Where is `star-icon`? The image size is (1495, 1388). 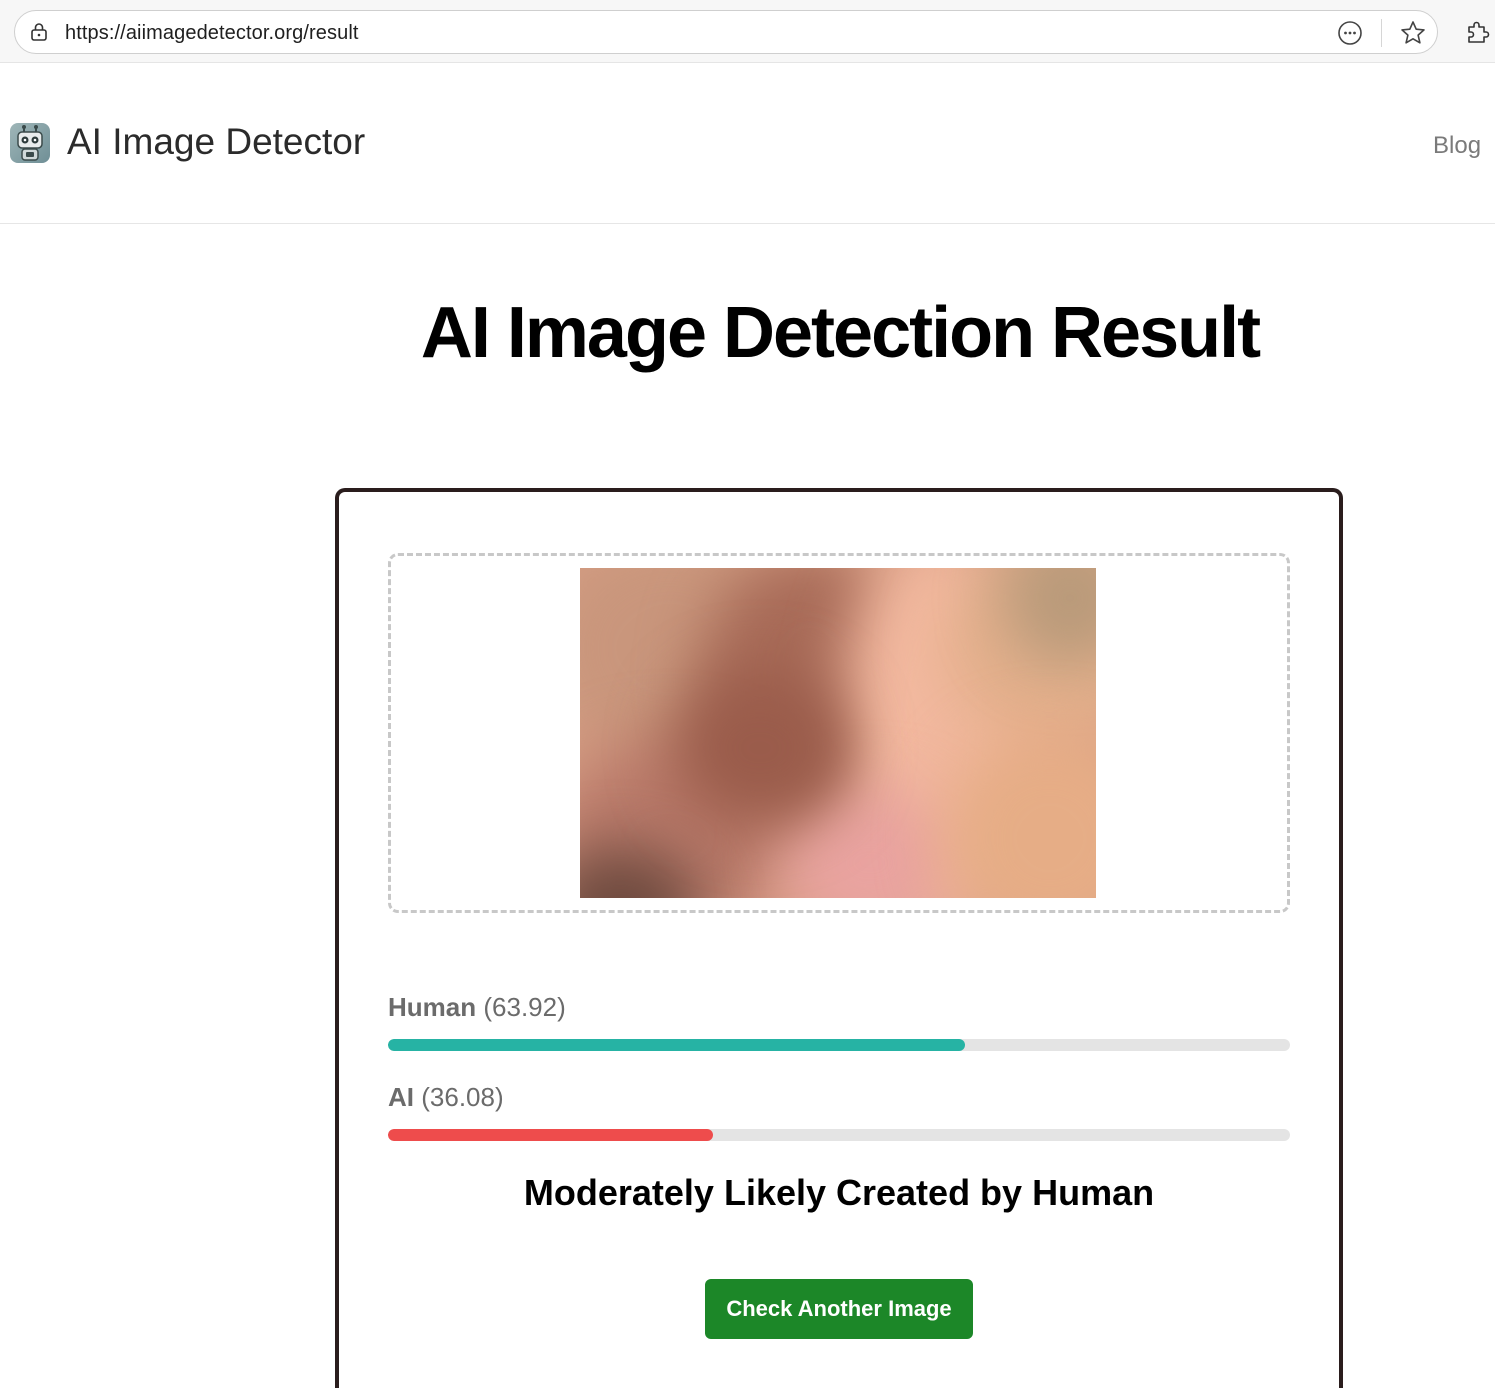
star-icon is located at coordinates (1413, 33).